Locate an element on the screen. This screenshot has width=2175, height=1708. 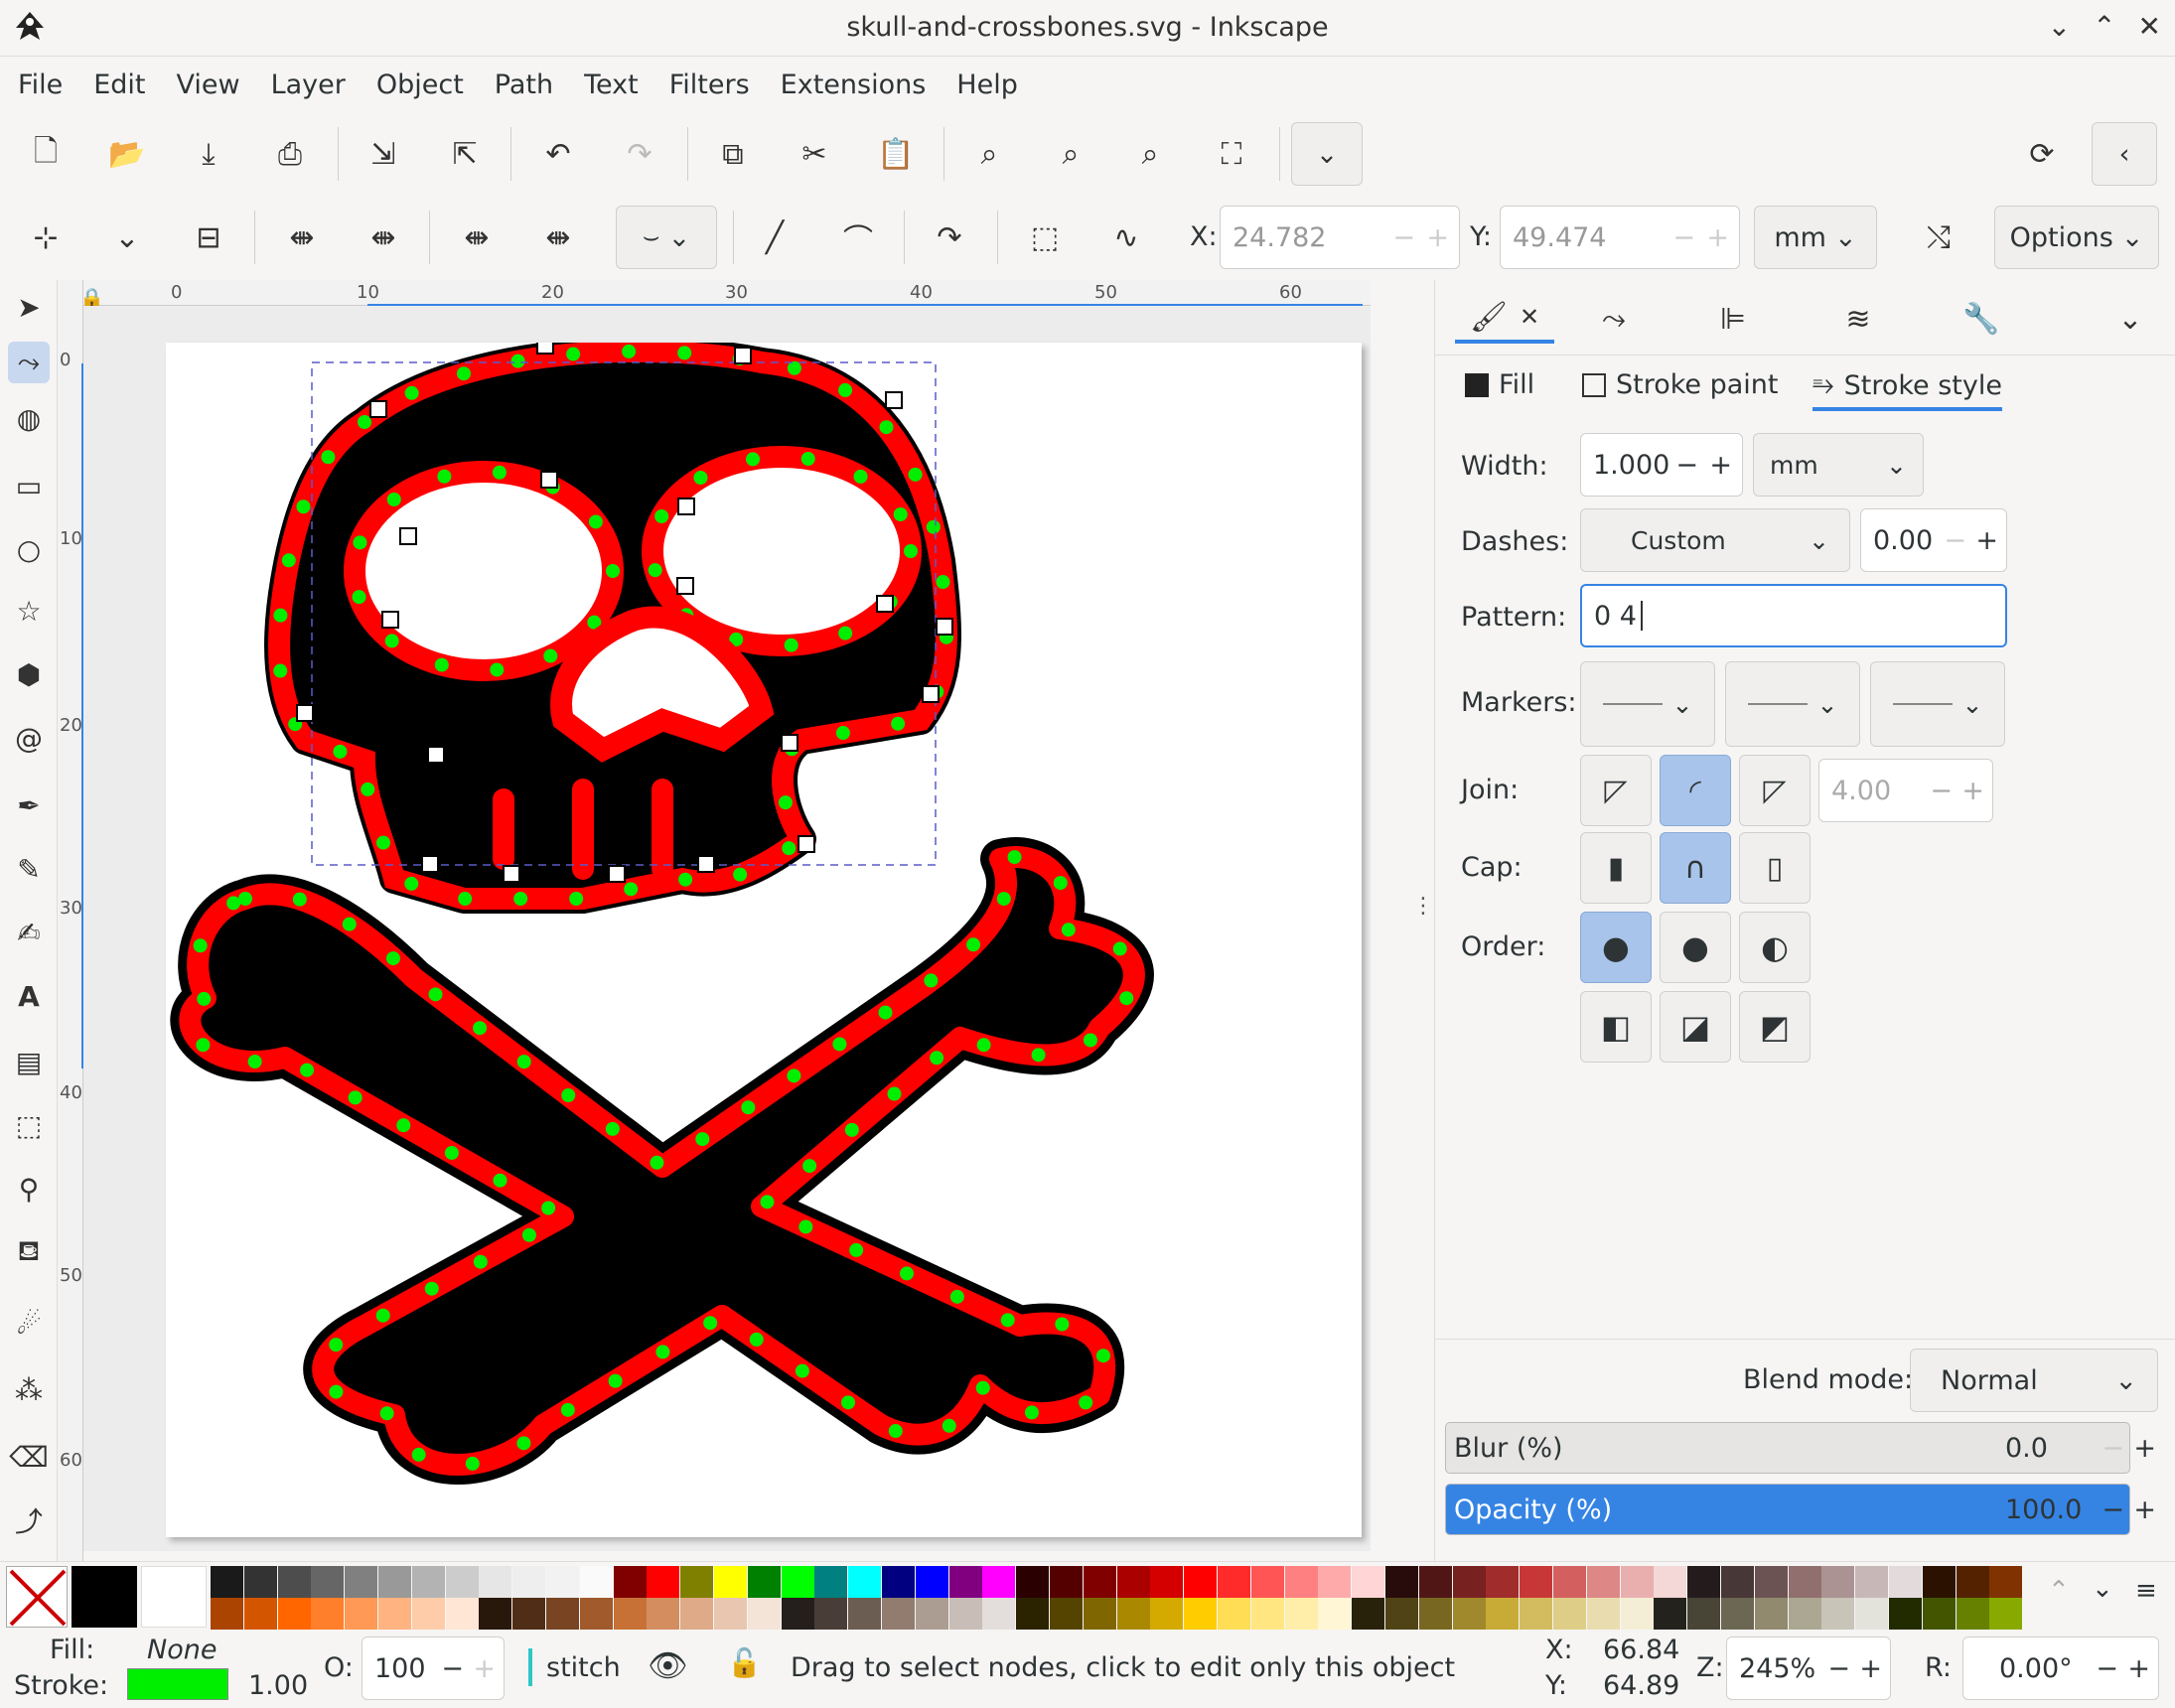
shape-builder-icon: ◍ is located at coordinates (29, 418).